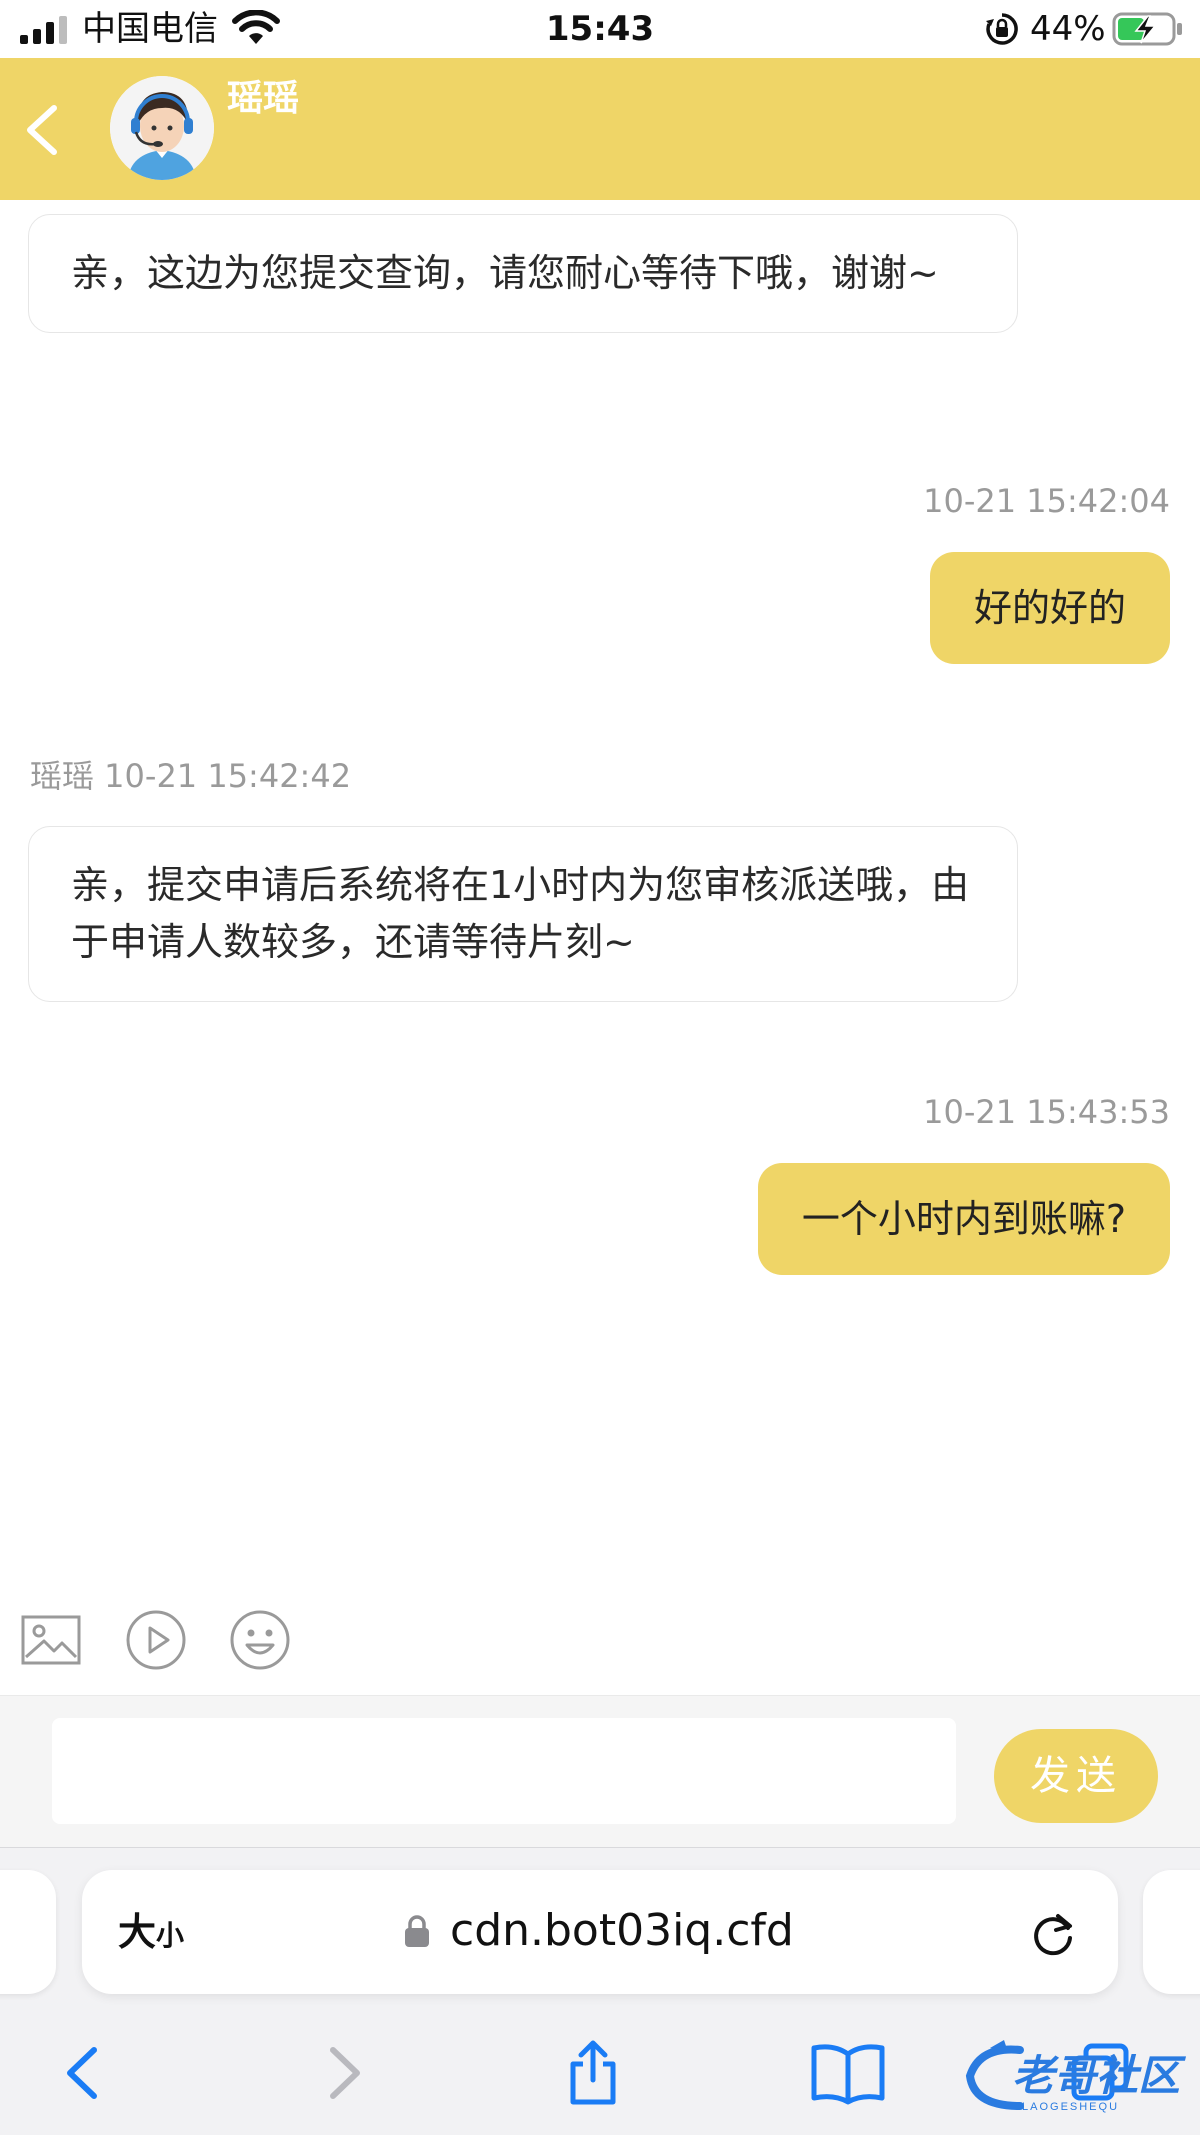  What do you see at coordinates (1171, 1932) in the screenshot?
I see `next-tab-preview` at bounding box center [1171, 1932].